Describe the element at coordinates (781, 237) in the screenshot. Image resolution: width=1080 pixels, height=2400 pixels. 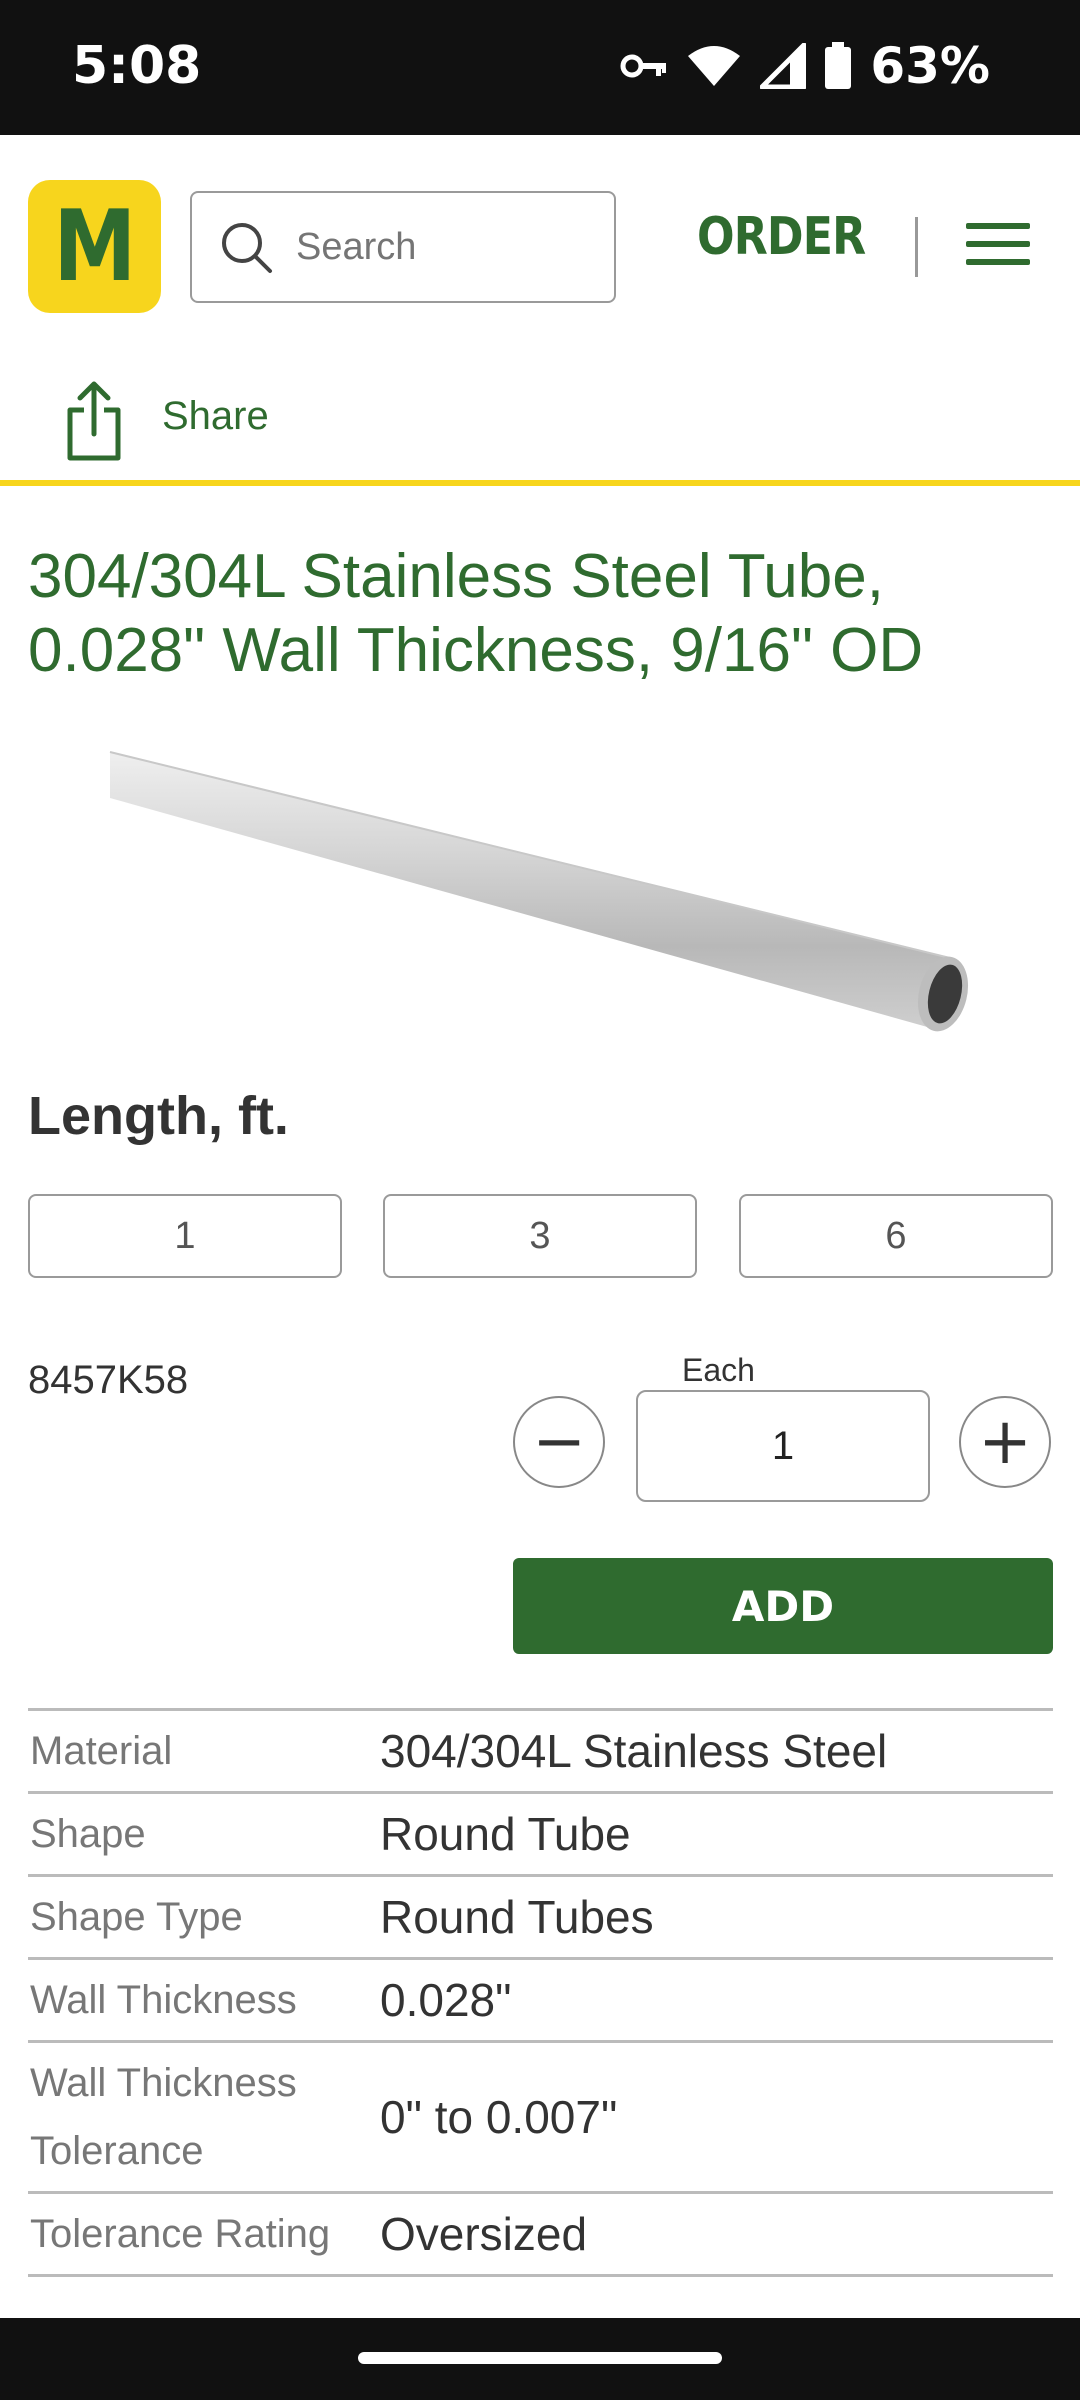
I see `order-link: ORDER` at that location.